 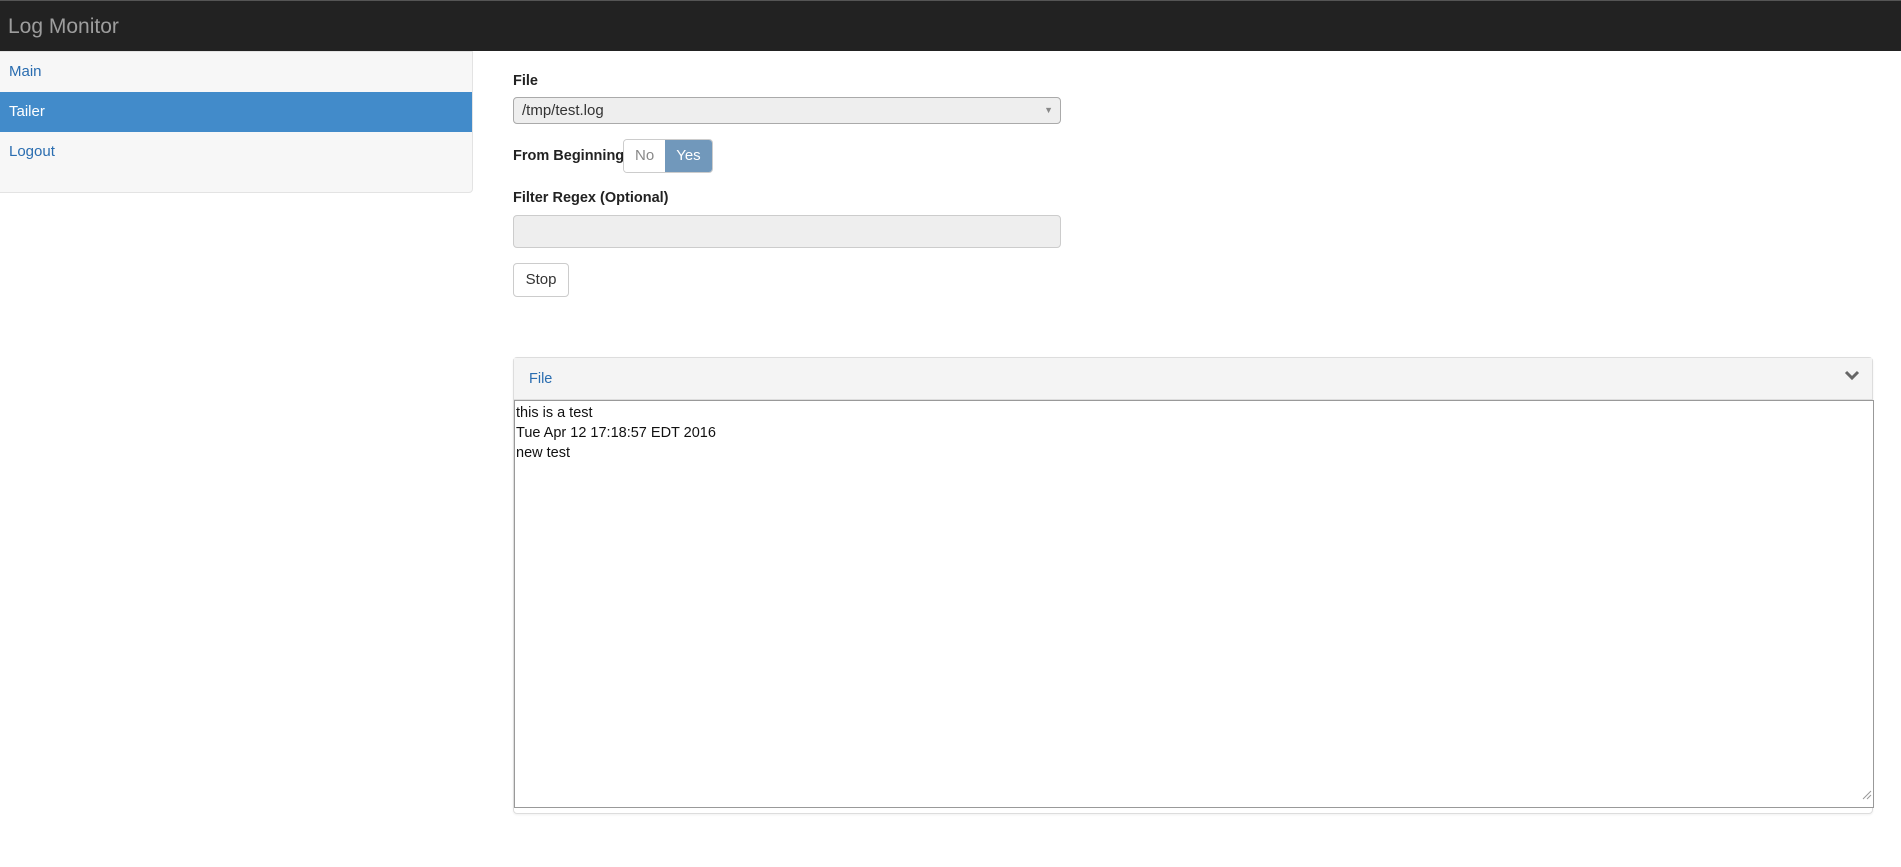 I want to click on log-line: this is a test, so click(x=554, y=413).